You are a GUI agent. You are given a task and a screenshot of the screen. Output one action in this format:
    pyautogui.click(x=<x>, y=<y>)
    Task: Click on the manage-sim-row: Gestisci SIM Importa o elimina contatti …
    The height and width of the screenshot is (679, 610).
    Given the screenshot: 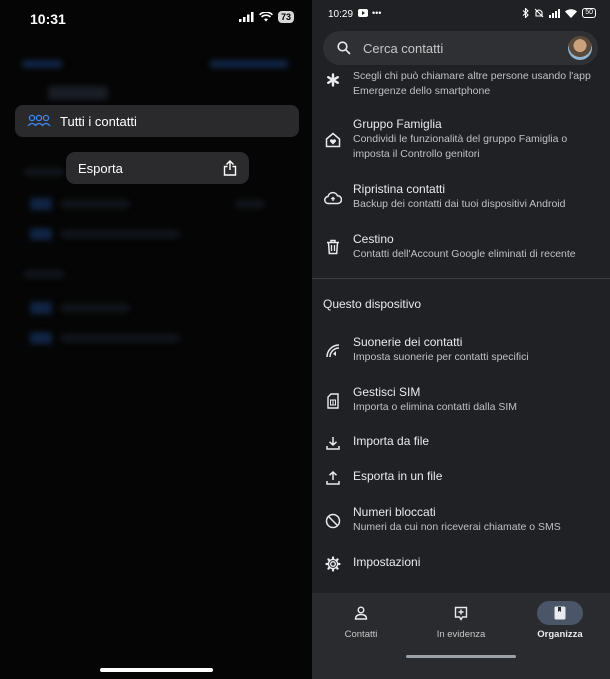 What is the action you would take?
    pyautogui.click(x=461, y=402)
    